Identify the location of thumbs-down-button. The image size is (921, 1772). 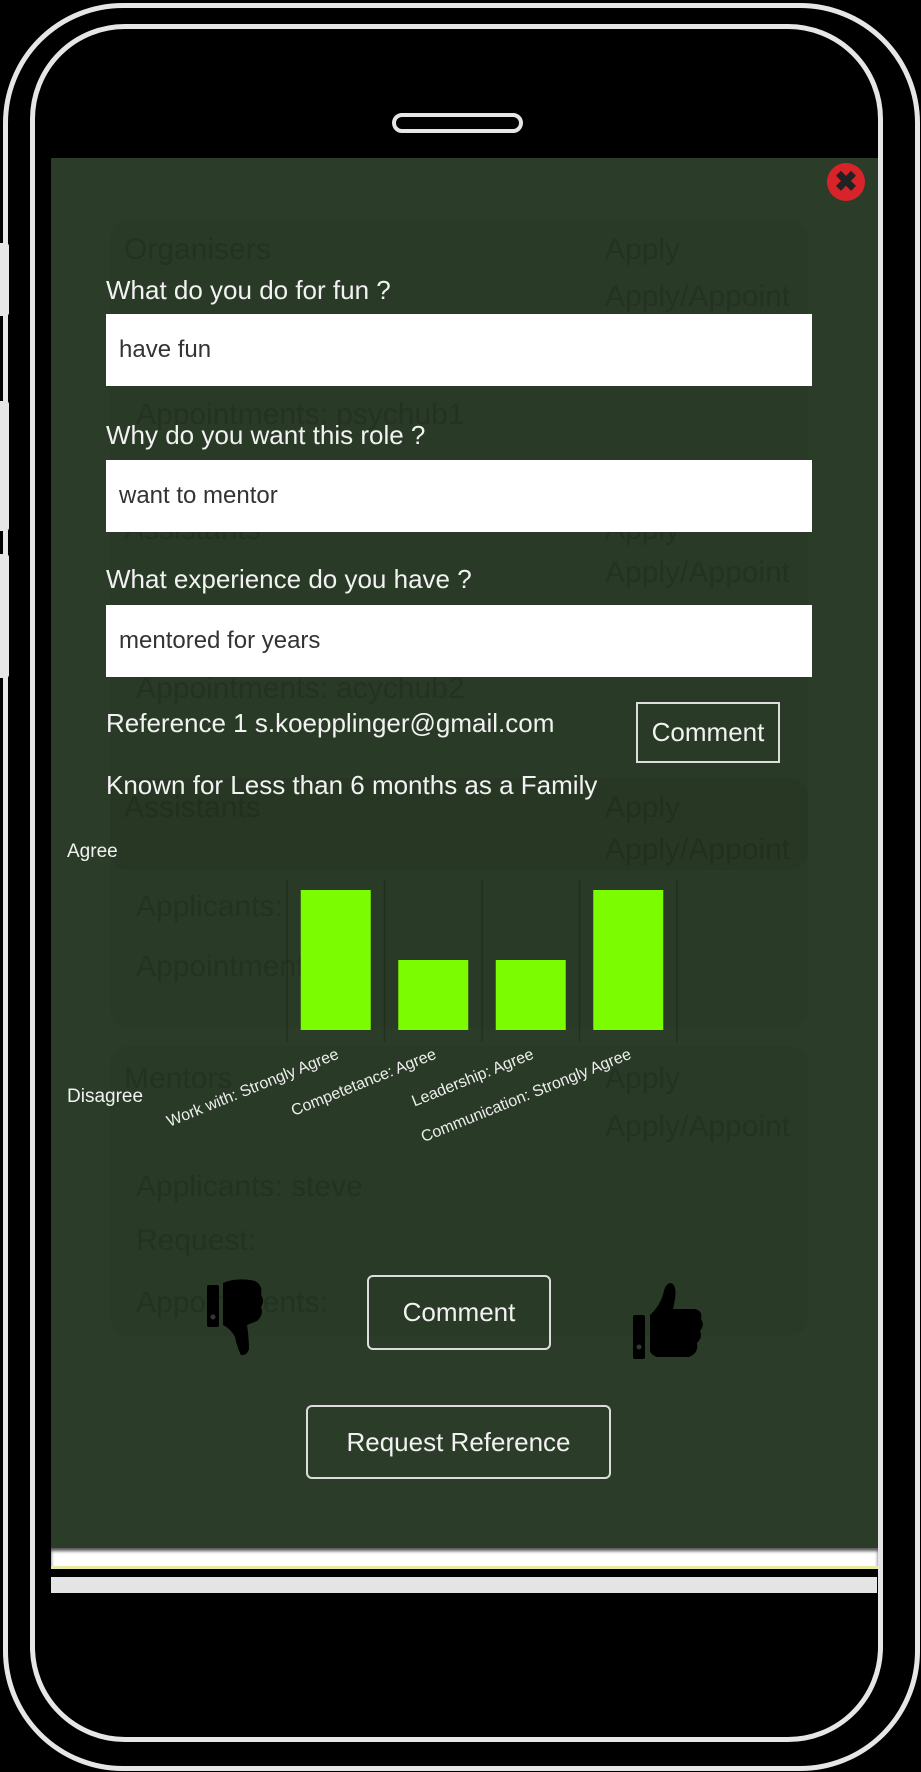
(245, 1316).